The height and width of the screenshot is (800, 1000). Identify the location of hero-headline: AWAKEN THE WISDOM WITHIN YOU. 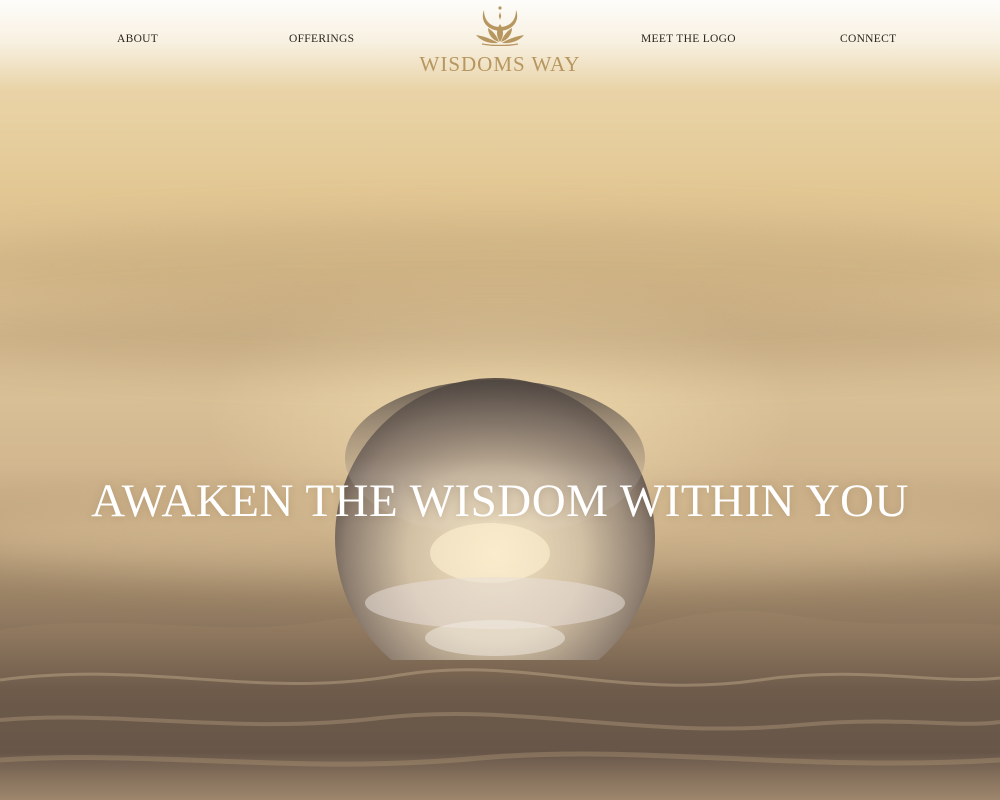
(500, 501).